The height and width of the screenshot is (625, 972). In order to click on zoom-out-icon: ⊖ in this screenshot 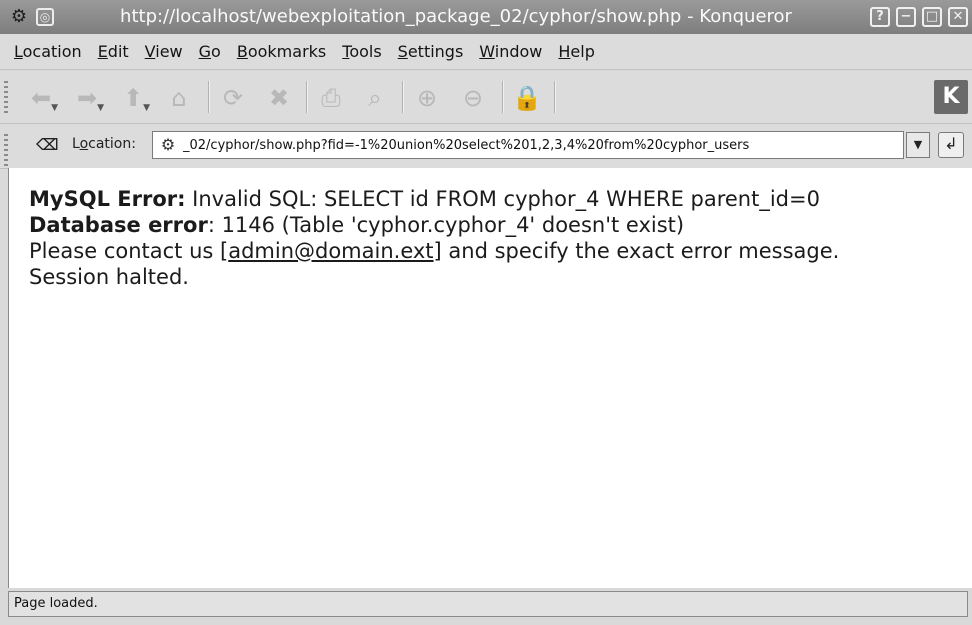, I will do `click(473, 98)`.